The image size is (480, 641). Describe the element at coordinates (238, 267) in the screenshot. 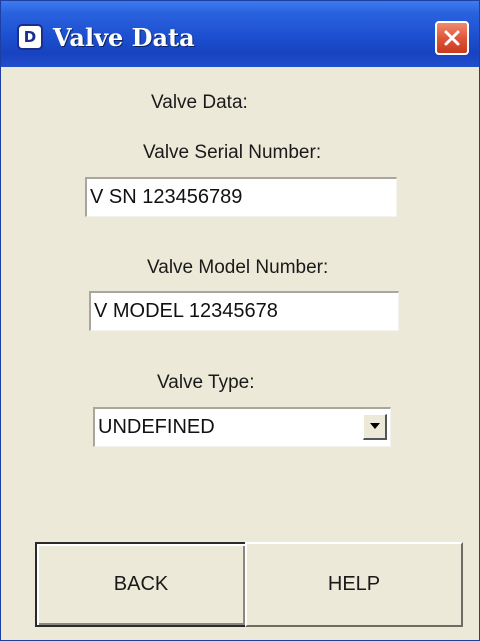

I see `model-number-label: Valve Model Number:` at that location.